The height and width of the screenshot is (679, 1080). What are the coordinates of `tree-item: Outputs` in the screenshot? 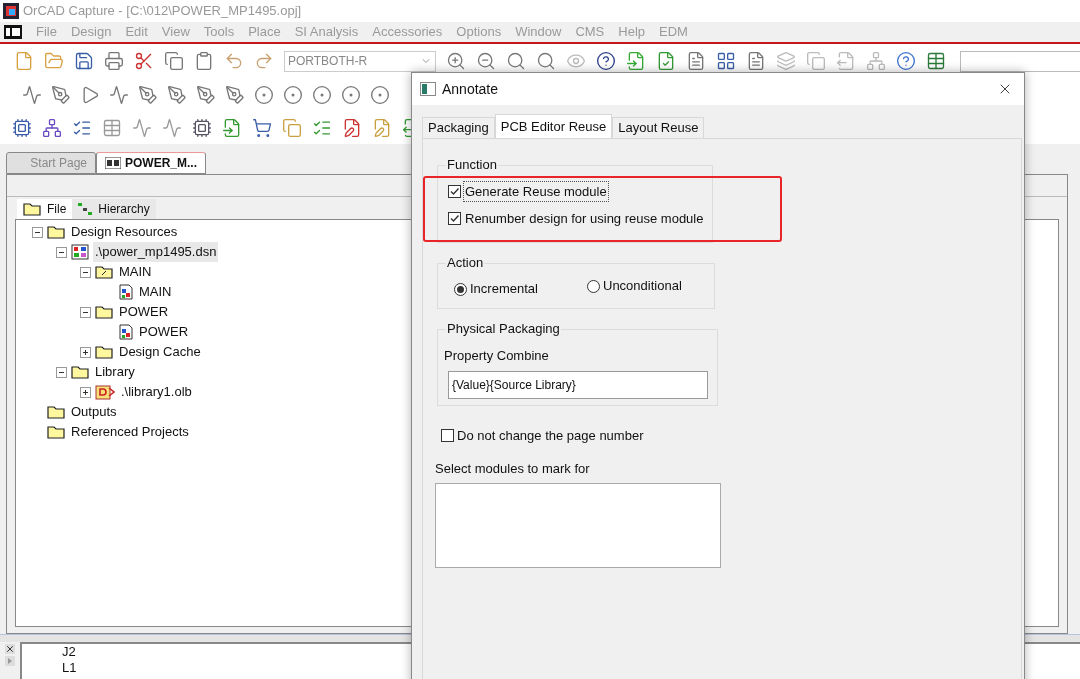 It's located at (94, 412).